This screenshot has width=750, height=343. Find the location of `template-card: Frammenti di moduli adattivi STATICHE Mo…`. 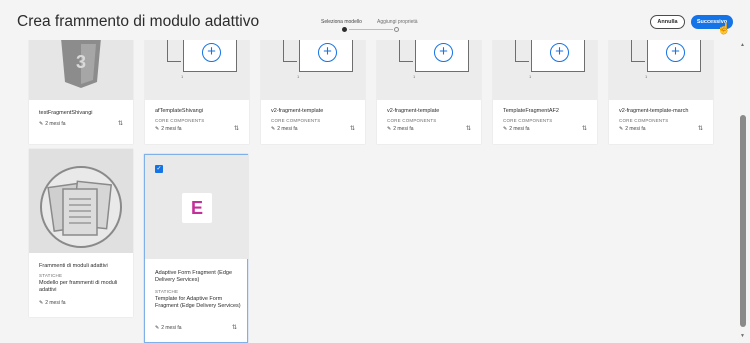

template-card: Frammenti di moduli adattivi STATICHE Mo… is located at coordinates (81, 233).